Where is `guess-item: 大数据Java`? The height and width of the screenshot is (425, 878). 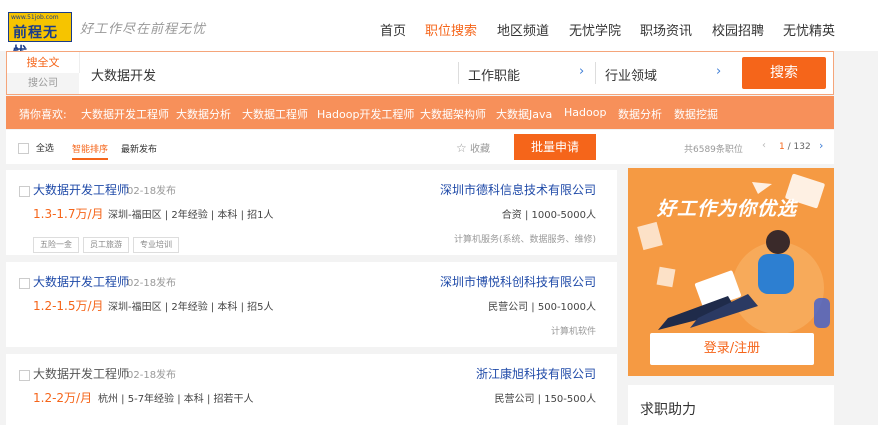
guess-item: 大数据Java is located at coordinates (524, 114).